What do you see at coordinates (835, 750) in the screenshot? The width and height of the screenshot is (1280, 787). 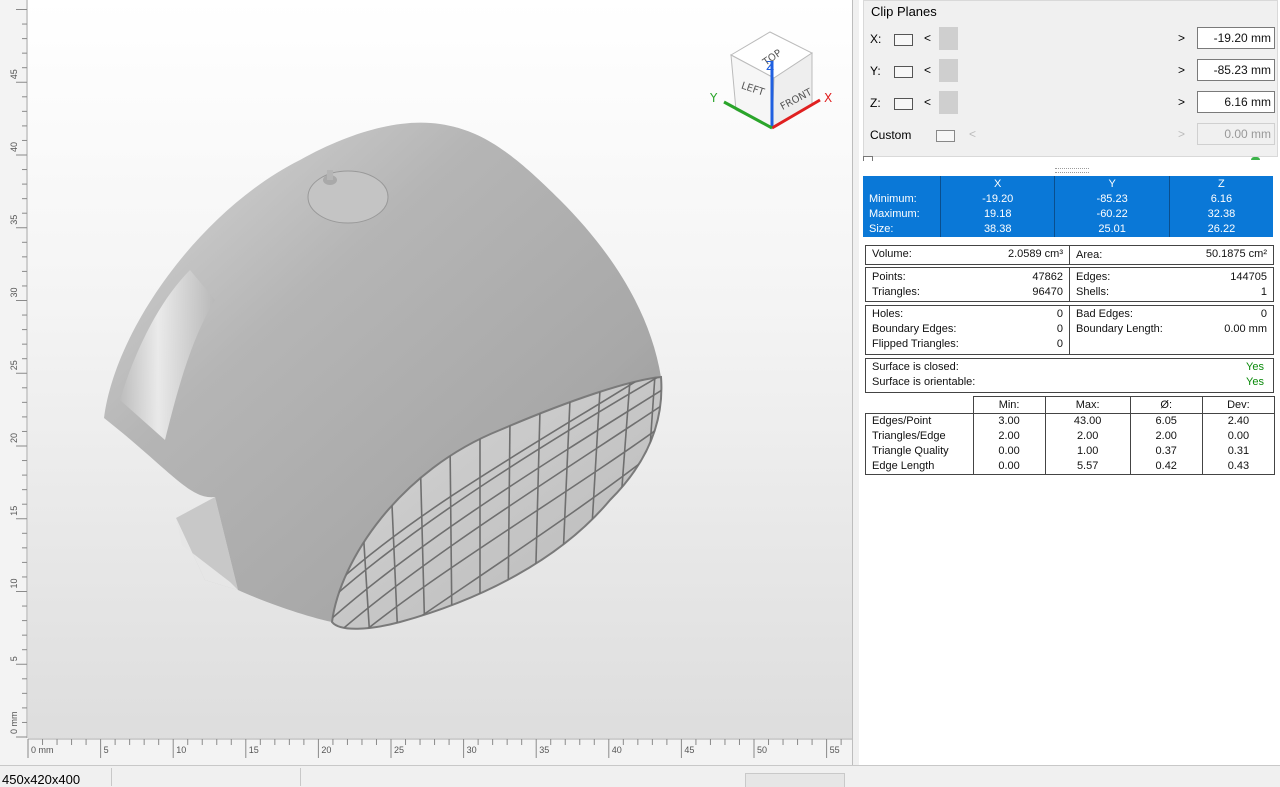 I see `horizontal-ruler-label: 55` at bounding box center [835, 750].